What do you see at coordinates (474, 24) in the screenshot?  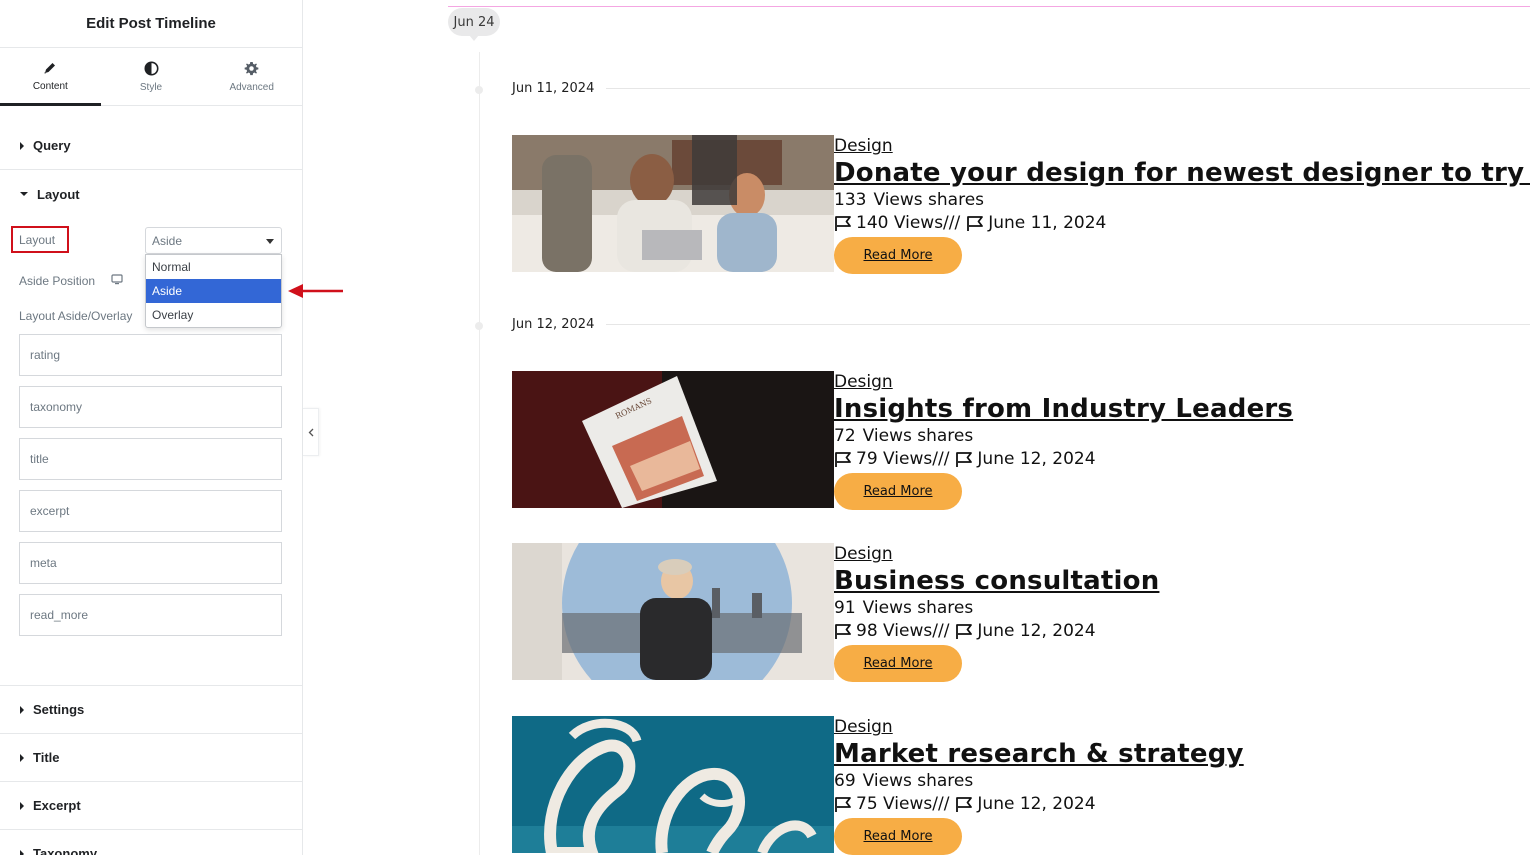 I see `month-badge: Jun 24` at bounding box center [474, 24].